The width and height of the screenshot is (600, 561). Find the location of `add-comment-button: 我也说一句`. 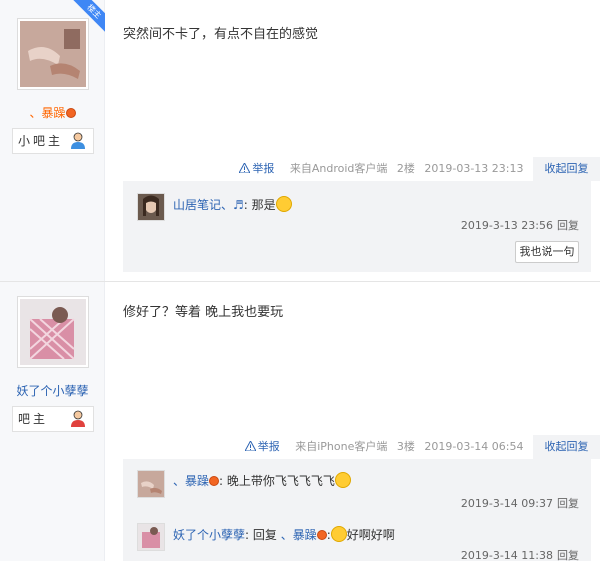

add-comment-button: 我也说一句 is located at coordinates (547, 252).